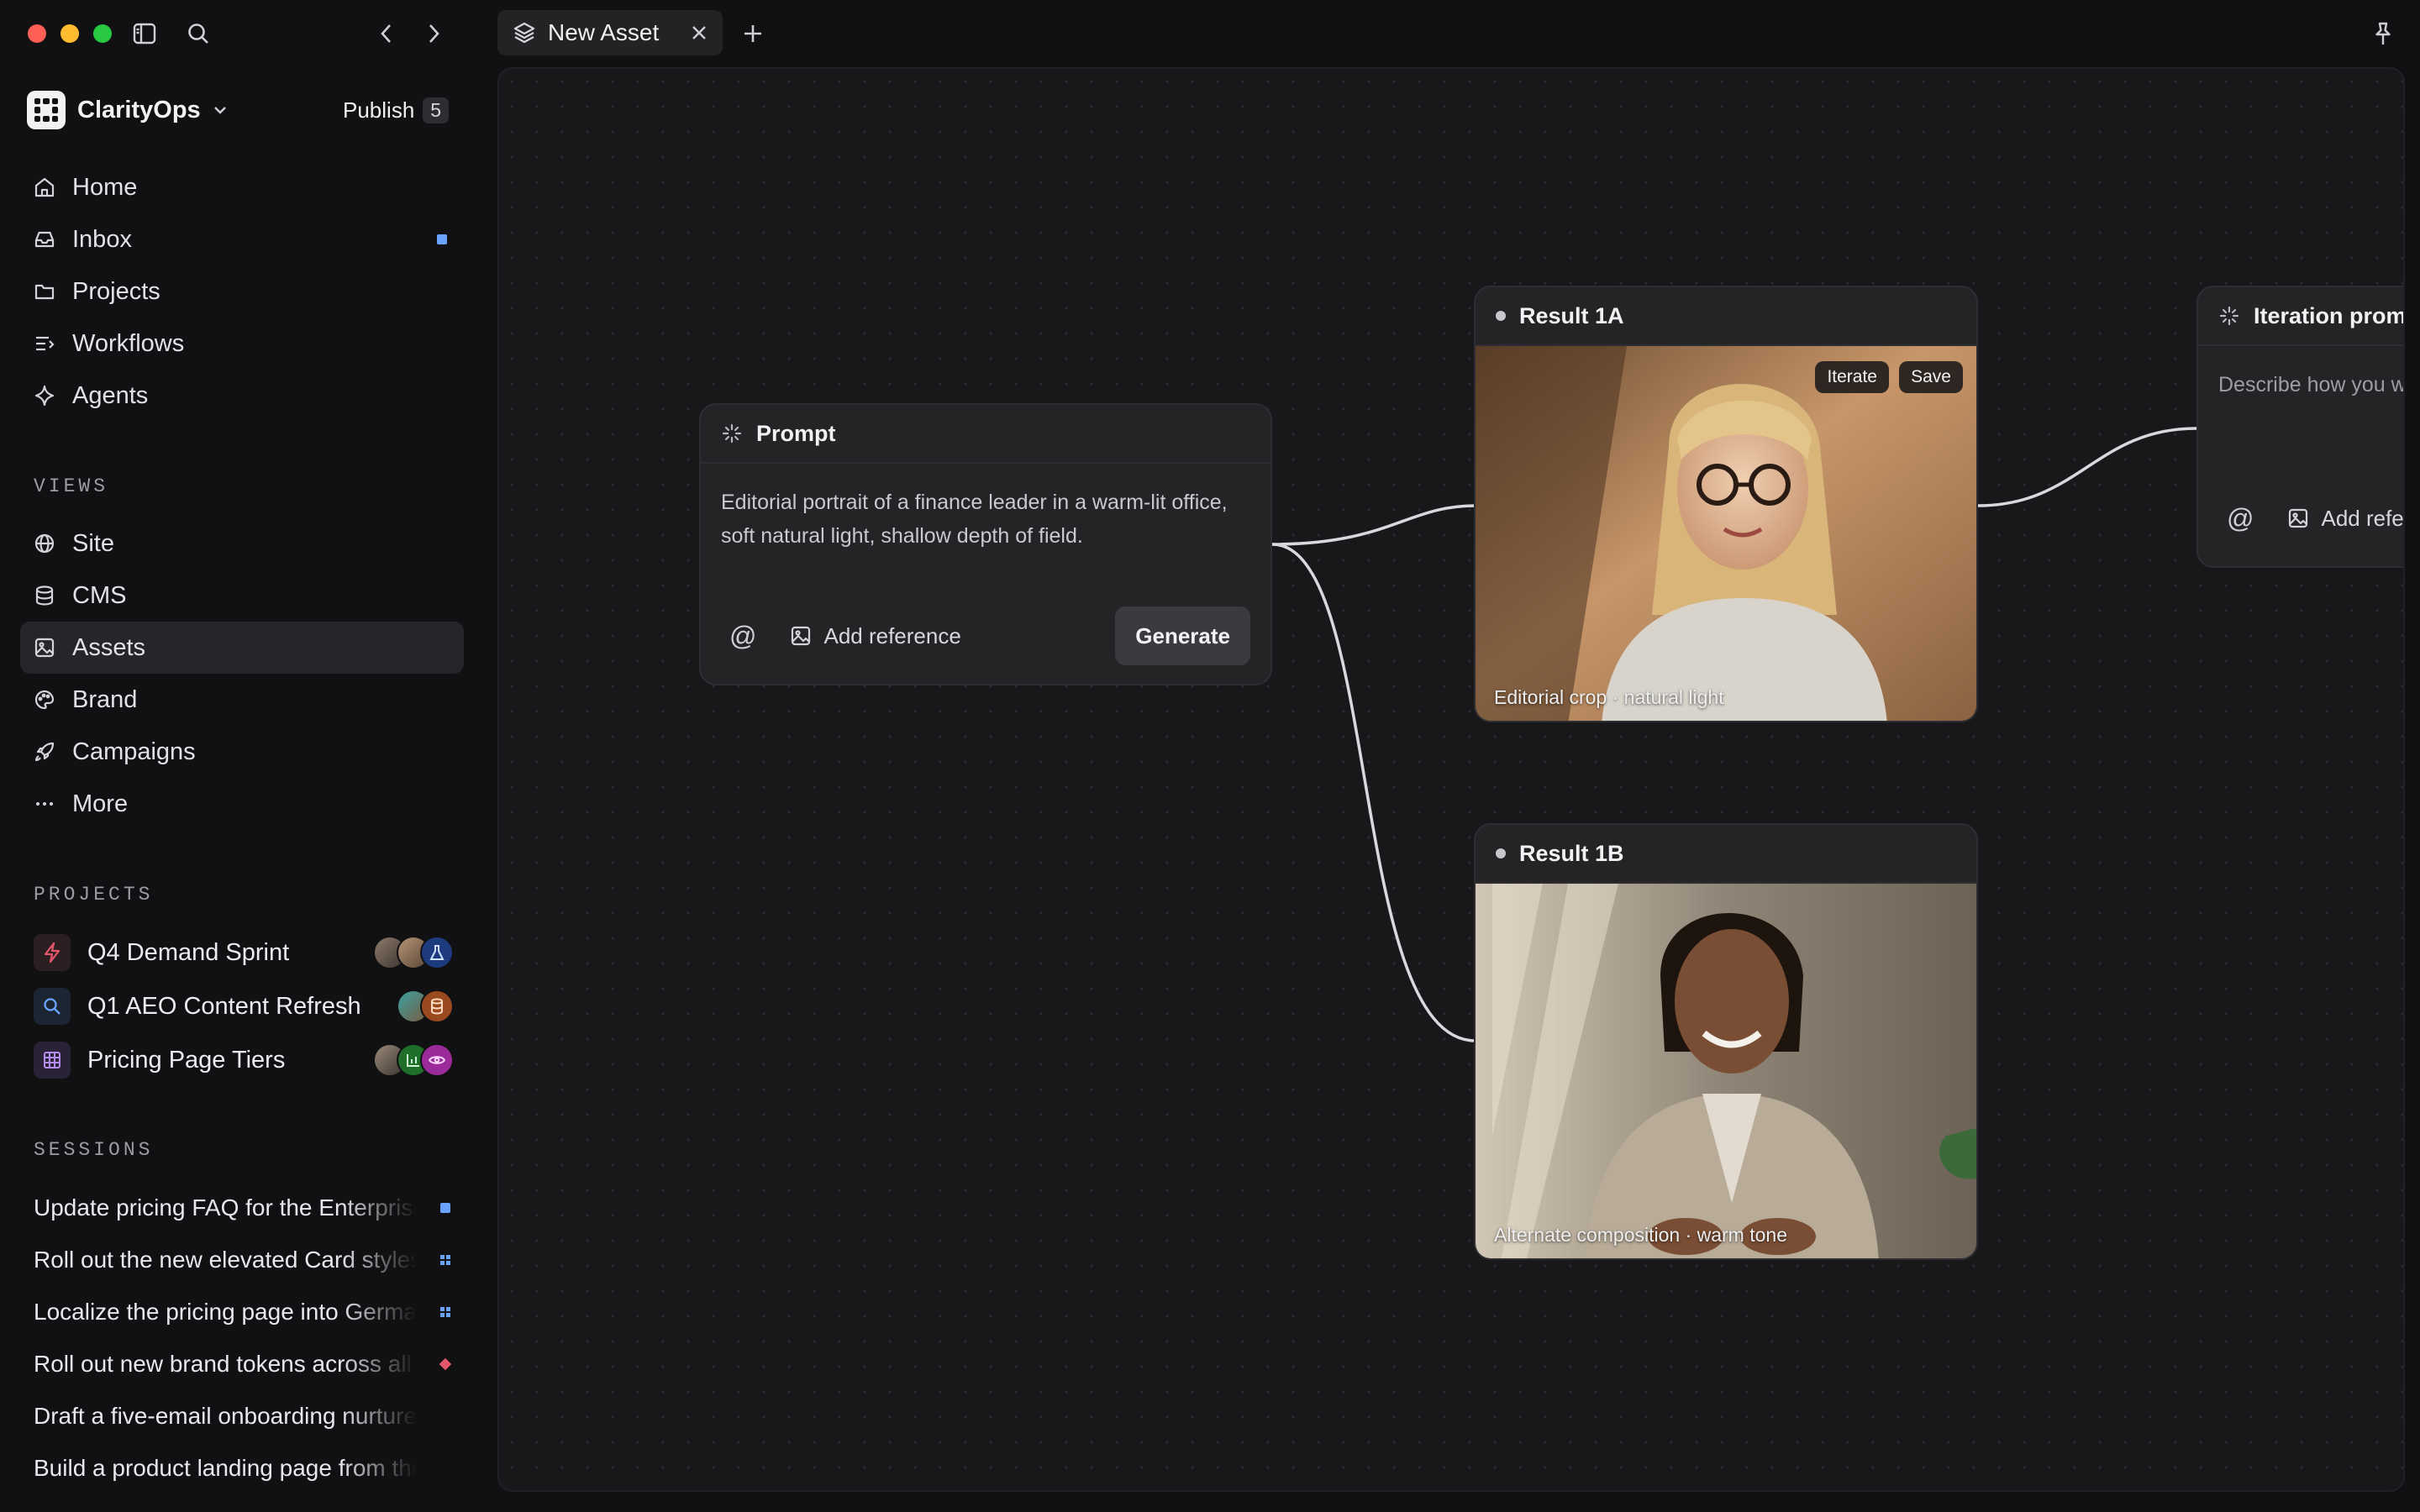 This screenshot has width=2420, height=1512. I want to click on nav-item-inbox: Inbox, so click(242, 239).